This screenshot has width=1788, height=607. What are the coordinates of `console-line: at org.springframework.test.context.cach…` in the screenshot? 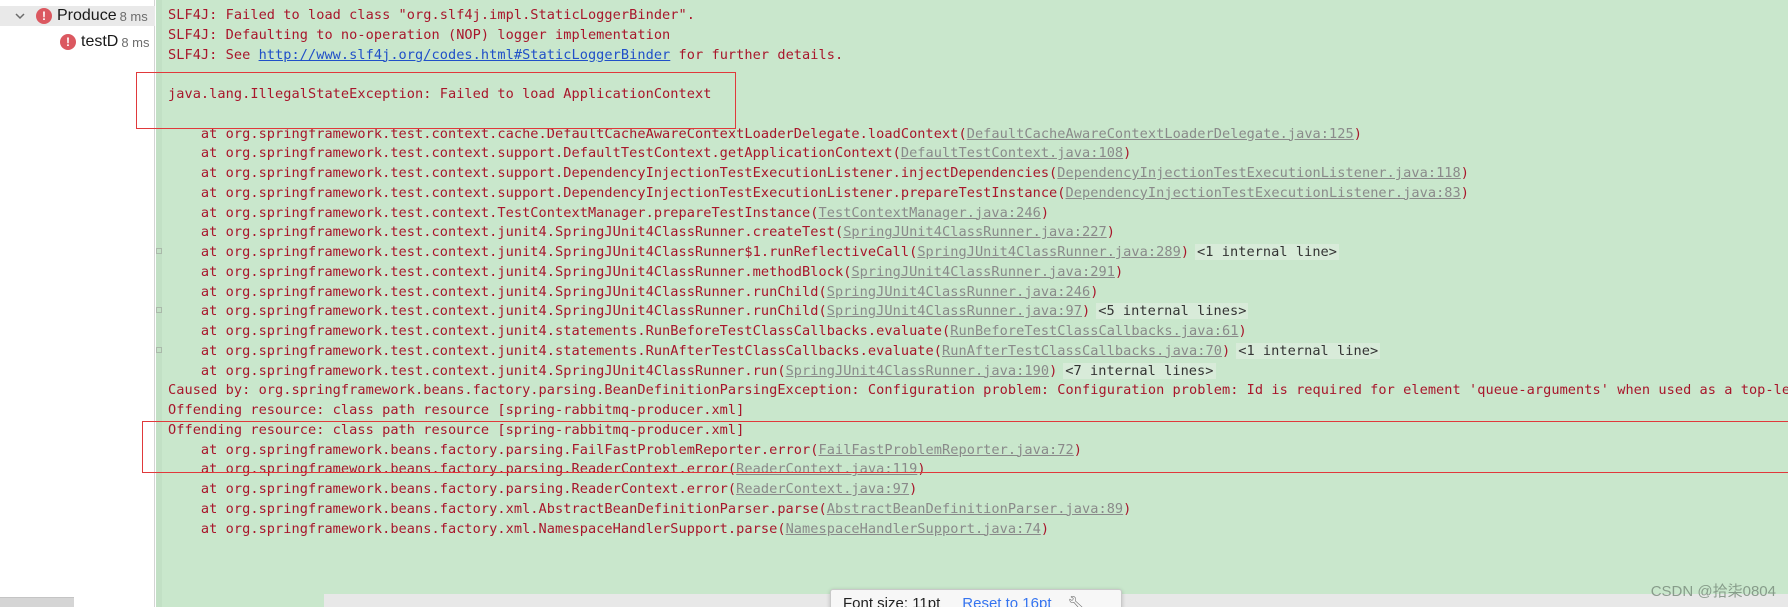 It's located at (765, 134).